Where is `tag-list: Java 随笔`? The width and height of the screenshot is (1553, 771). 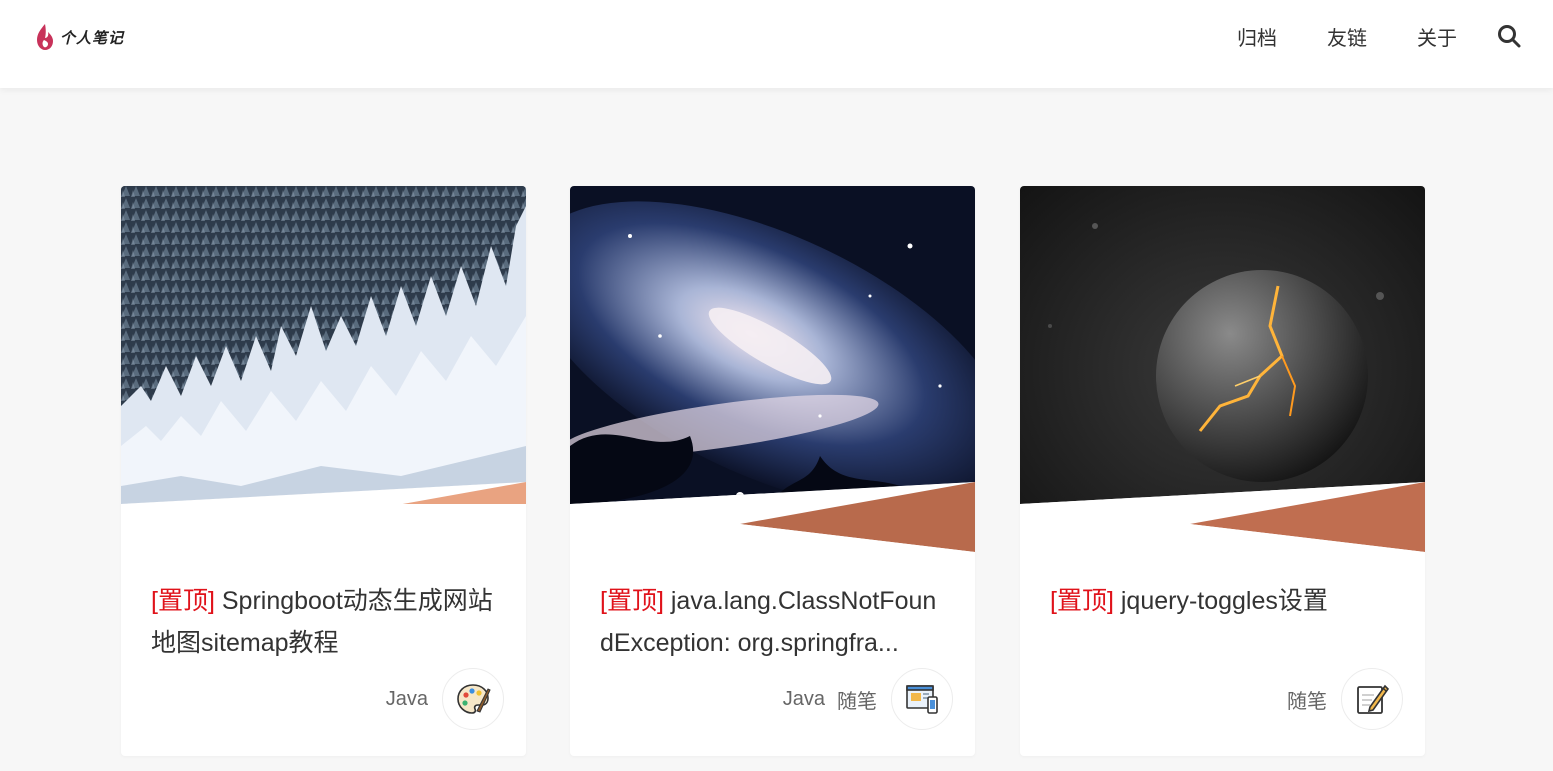
tag-list: Java 随笔 is located at coordinates (824, 699).